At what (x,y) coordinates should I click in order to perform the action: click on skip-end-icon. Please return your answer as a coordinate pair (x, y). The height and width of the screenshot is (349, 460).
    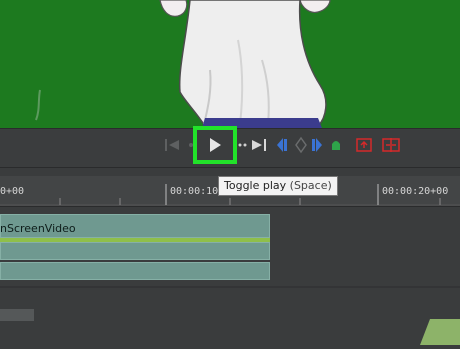
    Looking at the image, I should click on (259, 145).